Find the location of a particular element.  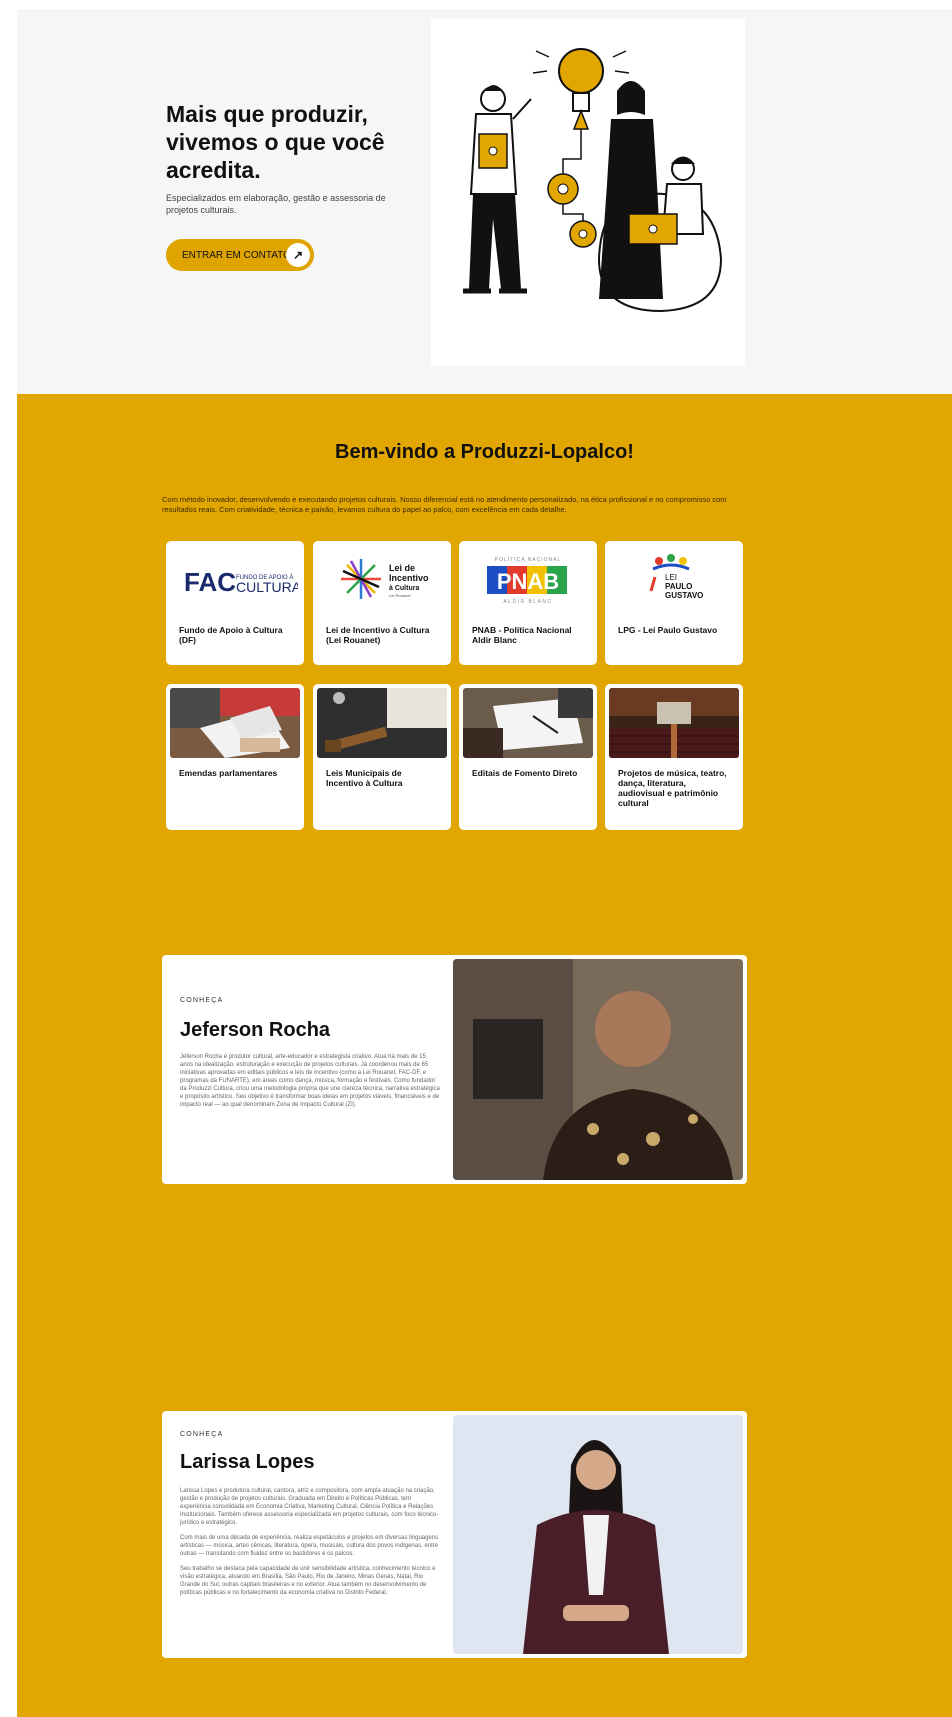

pnab-logo-top: POLÍTICA NACIONAL is located at coordinates (528, 559).